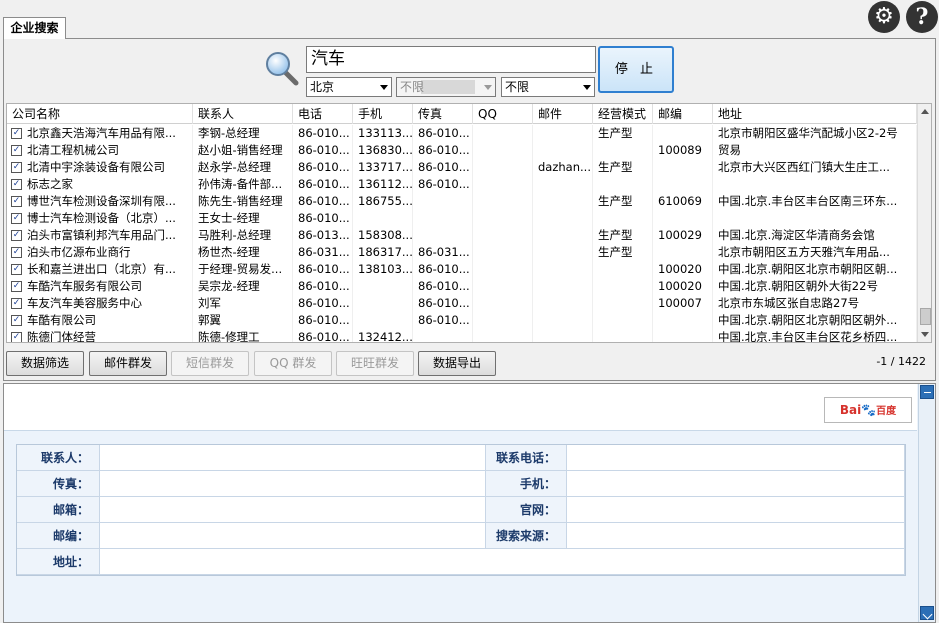  I want to click on scroll-thumb, so click(925, 316).